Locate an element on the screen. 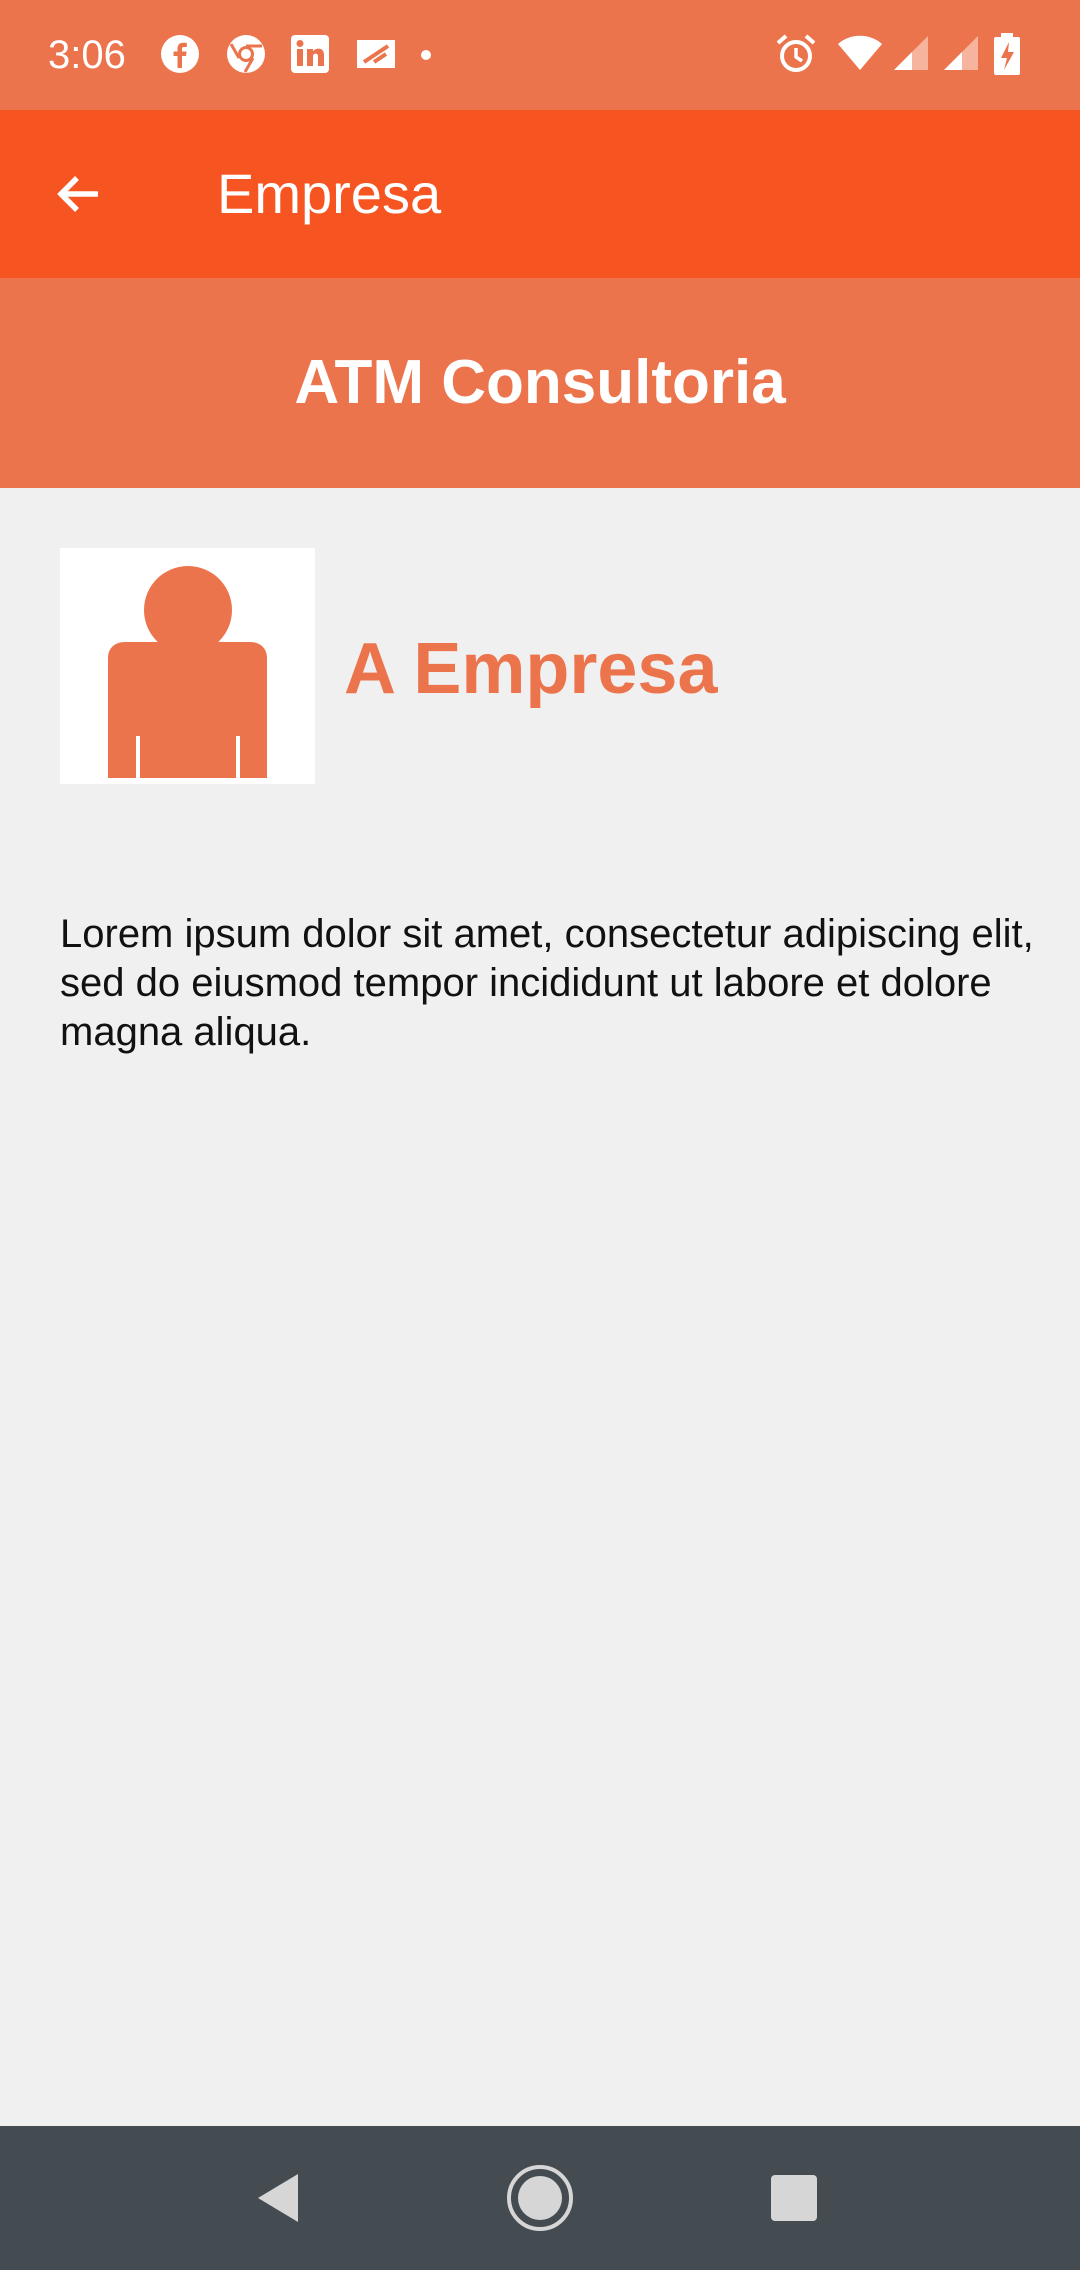 This screenshot has width=1080, height=2270. nav-home-button is located at coordinates (540, 2198).